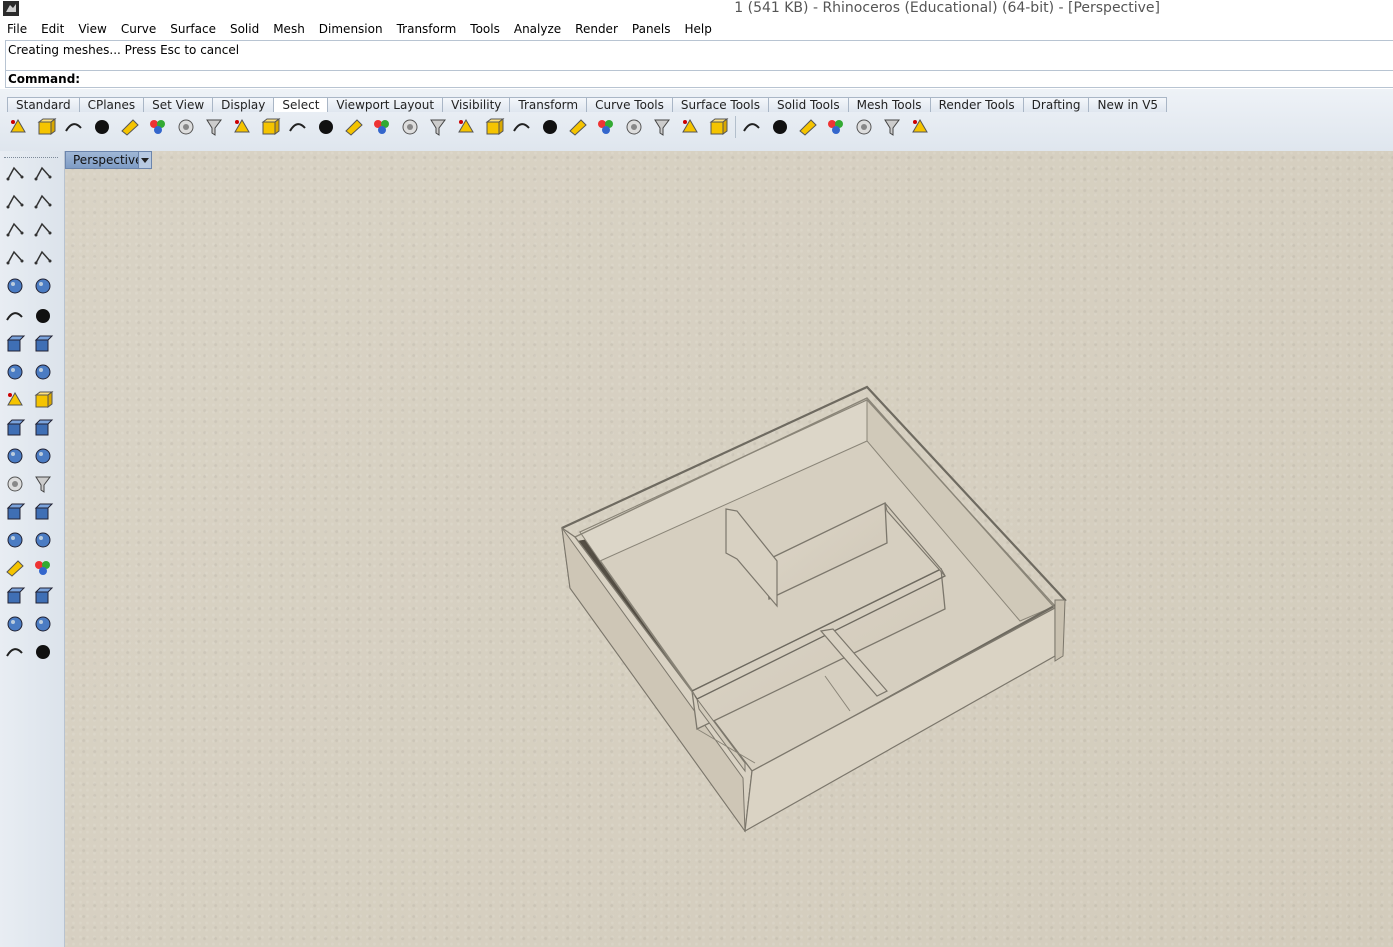 This screenshot has width=1393, height=947. I want to click on rebuild-curve-icon, so click(43, 484).